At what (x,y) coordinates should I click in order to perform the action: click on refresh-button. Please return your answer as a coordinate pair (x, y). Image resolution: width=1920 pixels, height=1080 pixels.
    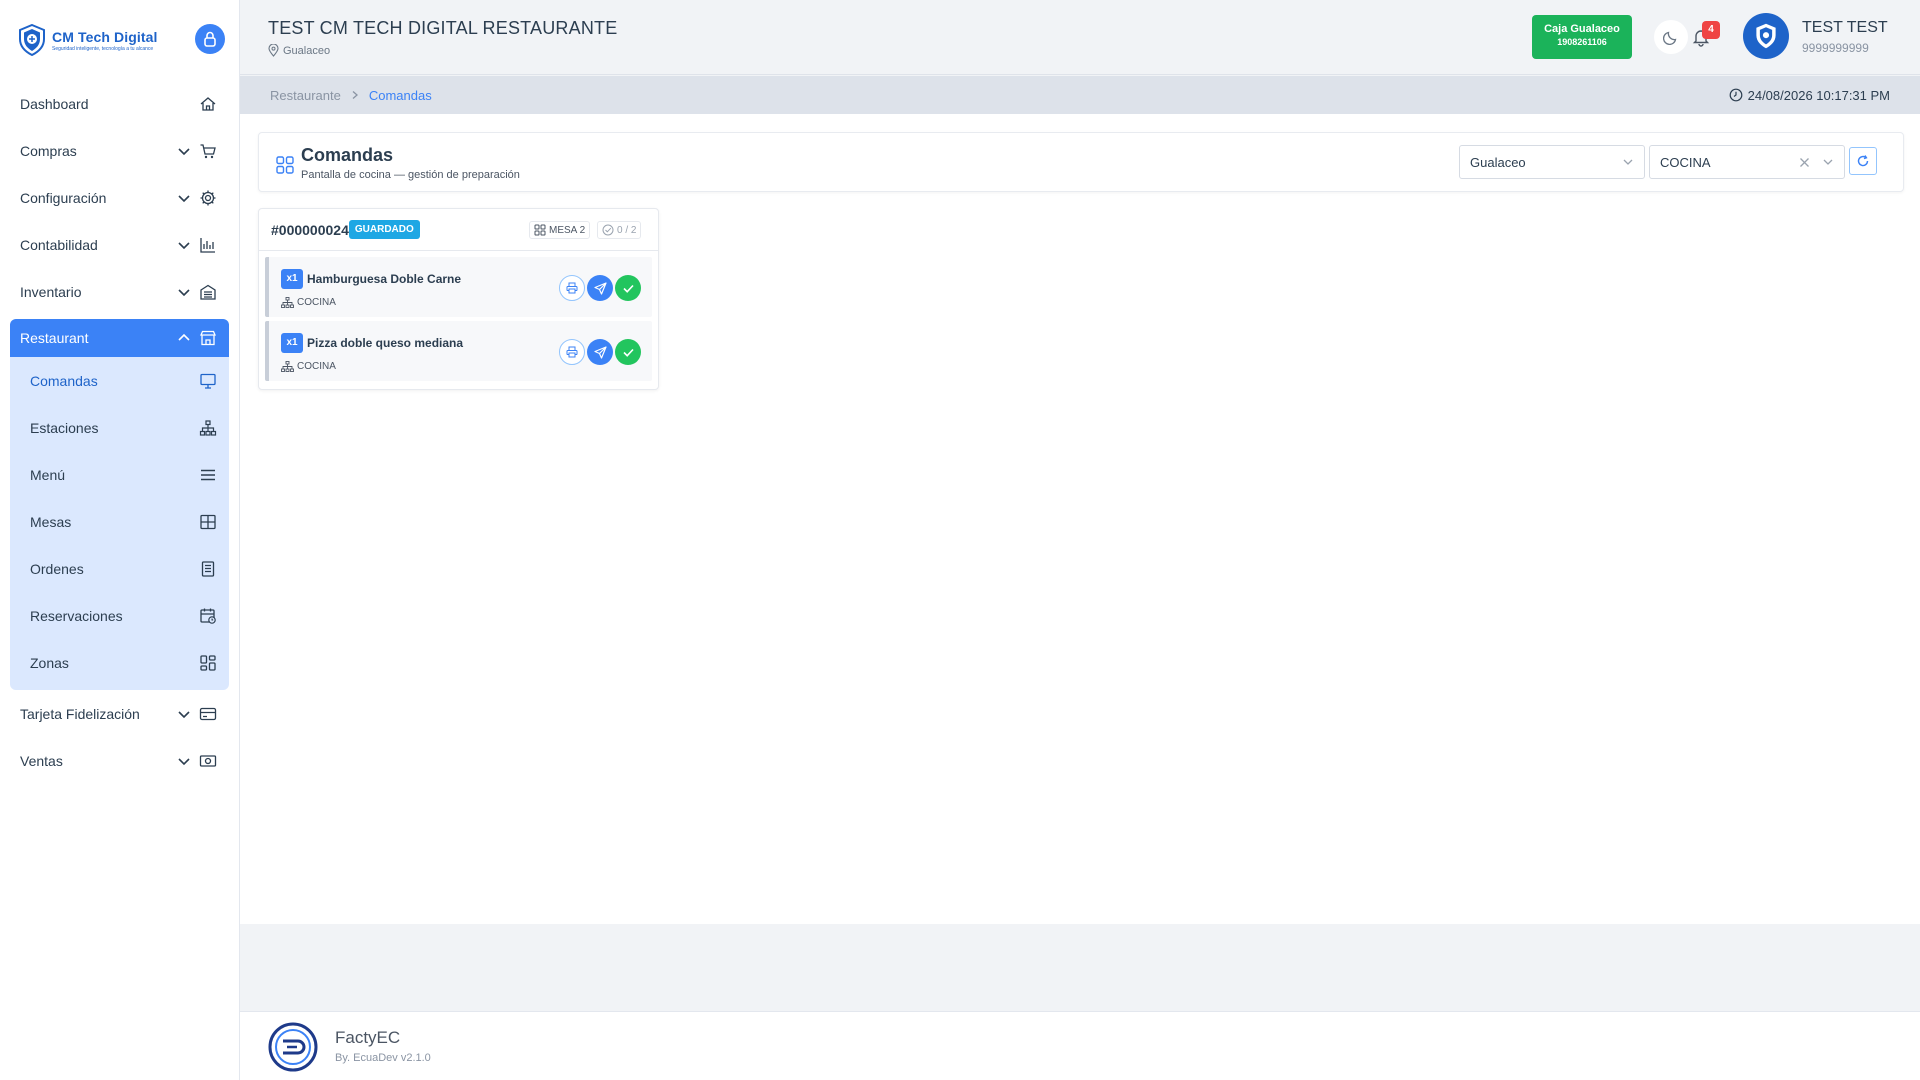
    Looking at the image, I should click on (1863, 161).